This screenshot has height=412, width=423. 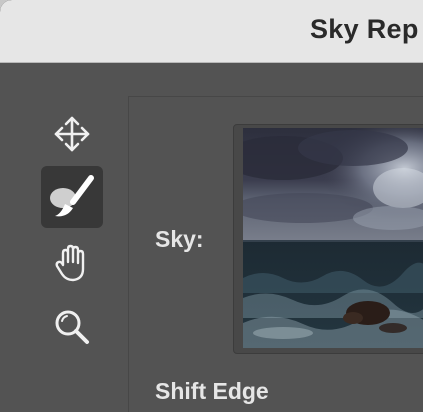 I want to click on zoom-tool-button, so click(x=72, y=327).